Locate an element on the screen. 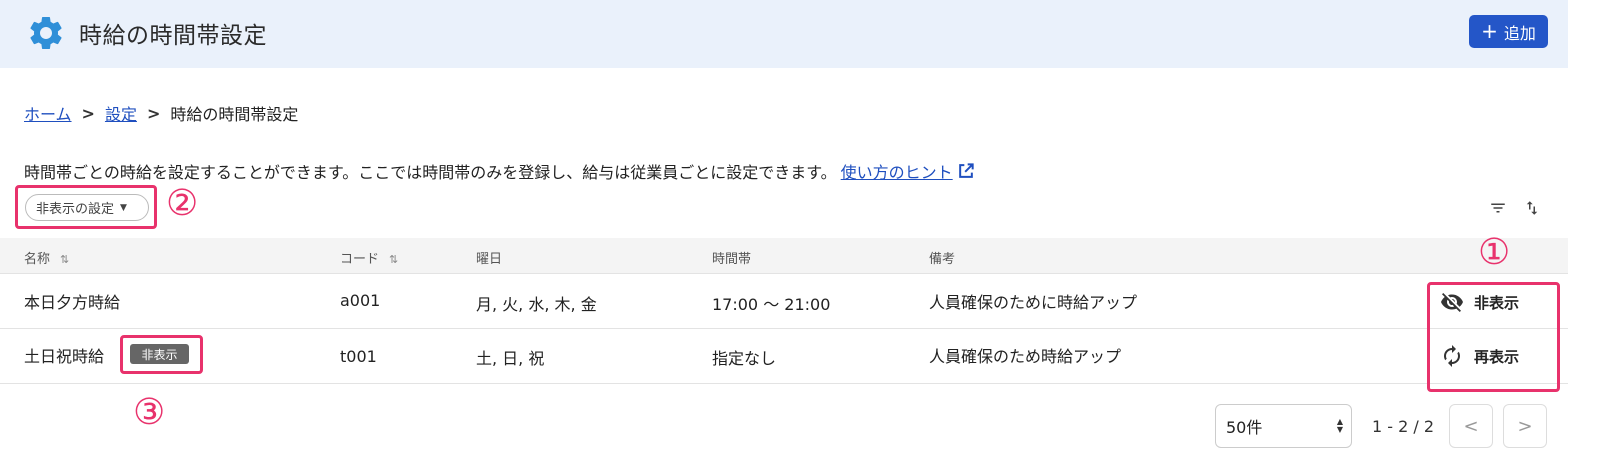 The image size is (1597, 468). page-title: 時給の時間帯設定 is located at coordinates (173, 36).